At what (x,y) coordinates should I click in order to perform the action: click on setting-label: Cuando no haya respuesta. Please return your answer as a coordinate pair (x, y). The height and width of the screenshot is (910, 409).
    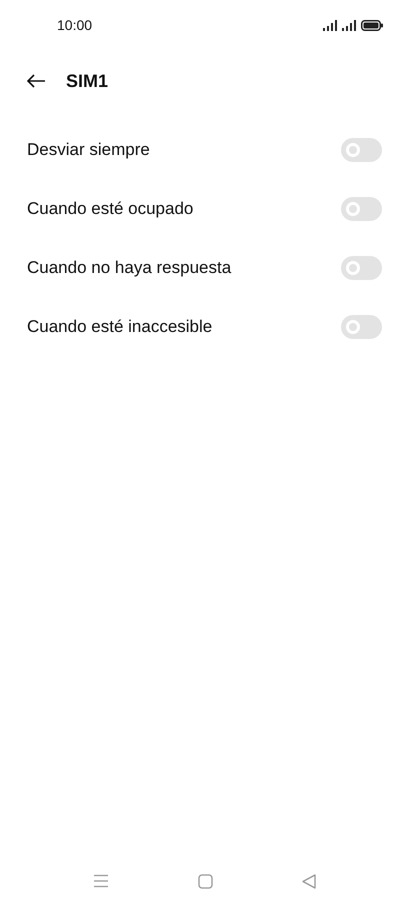
    Looking at the image, I should click on (129, 267).